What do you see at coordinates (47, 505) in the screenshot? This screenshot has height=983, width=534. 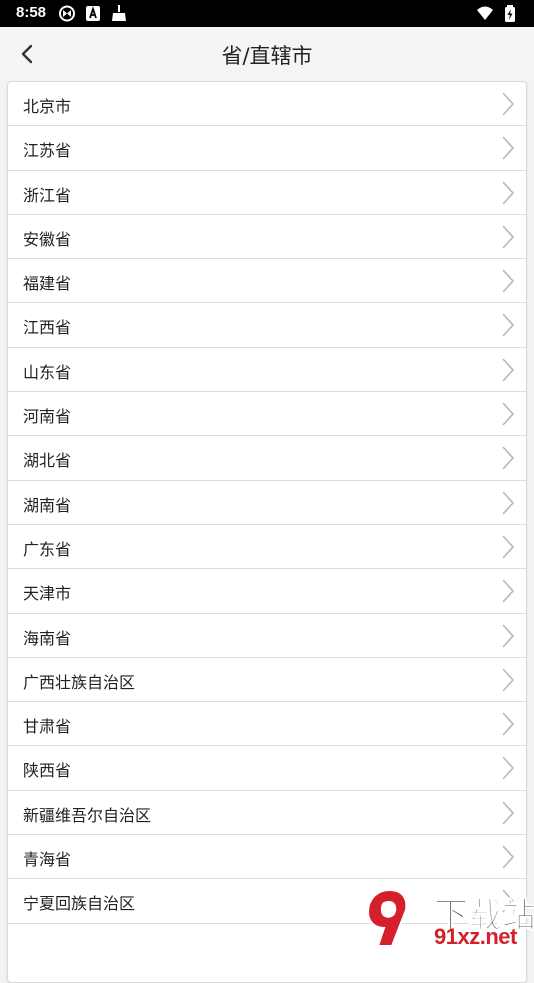 I see `province-item-label: 湖南省` at bounding box center [47, 505].